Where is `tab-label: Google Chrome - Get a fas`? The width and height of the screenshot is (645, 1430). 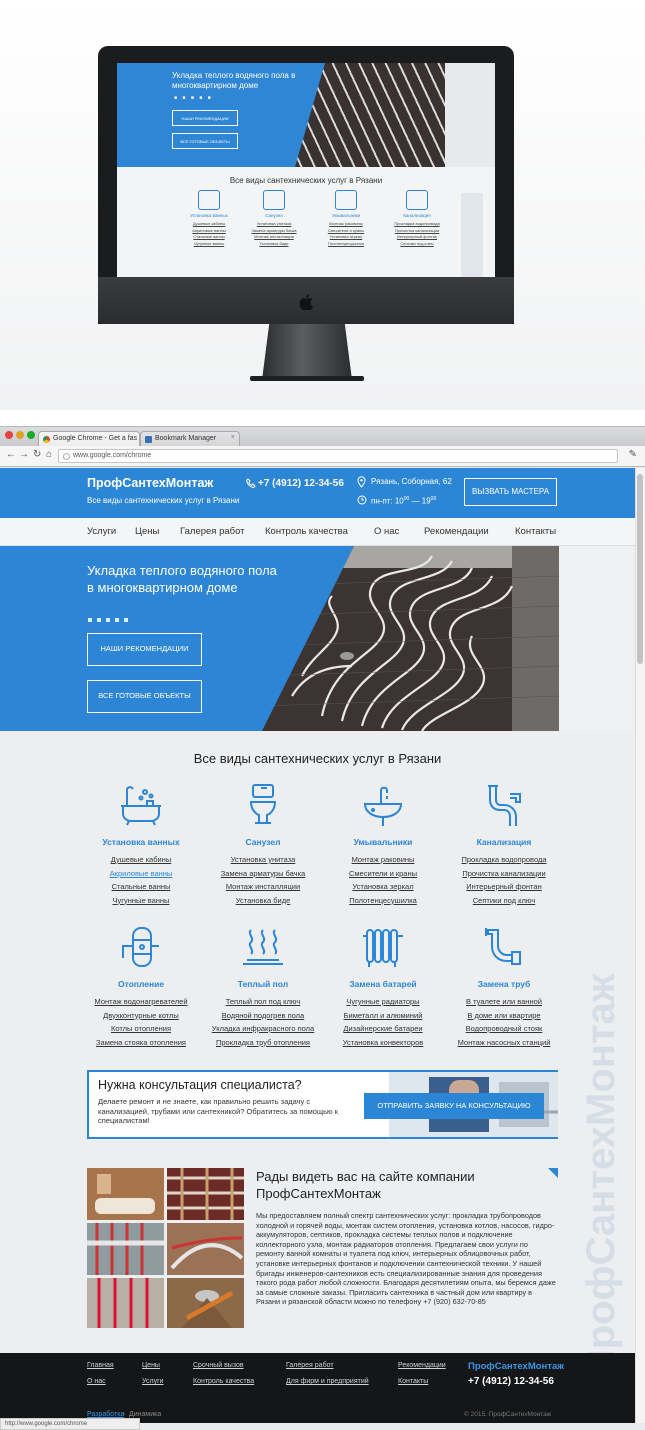 tab-label: Google Chrome - Get a fas is located at coordinates (95, 438).